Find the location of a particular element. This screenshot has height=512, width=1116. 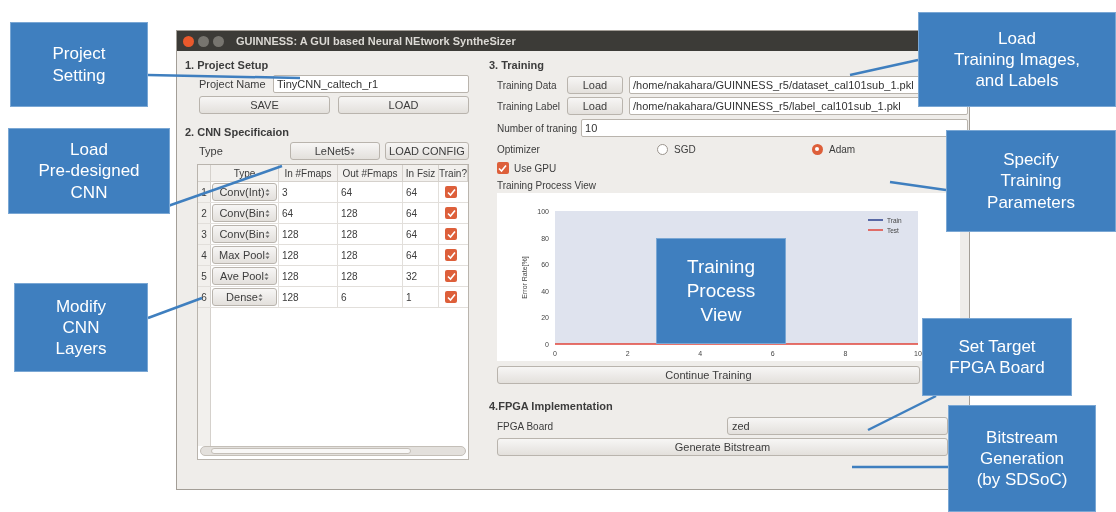

table-cell: 3 is located at coordinates (308, 192).